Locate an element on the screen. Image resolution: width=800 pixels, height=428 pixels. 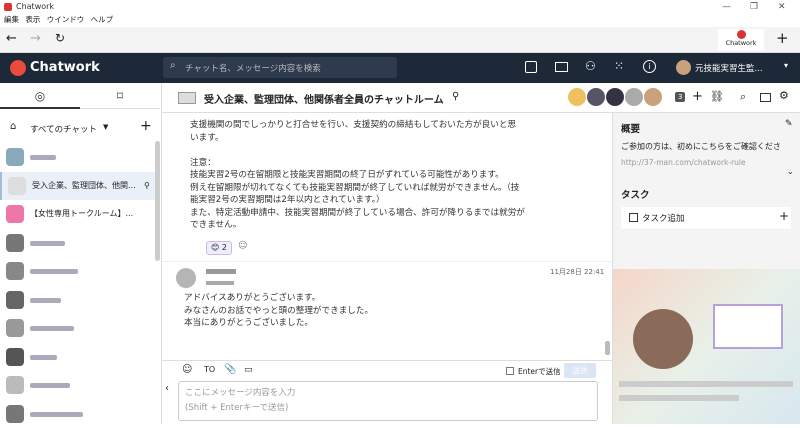
tab-chats: ◎ is located at coordinates (40, 96).